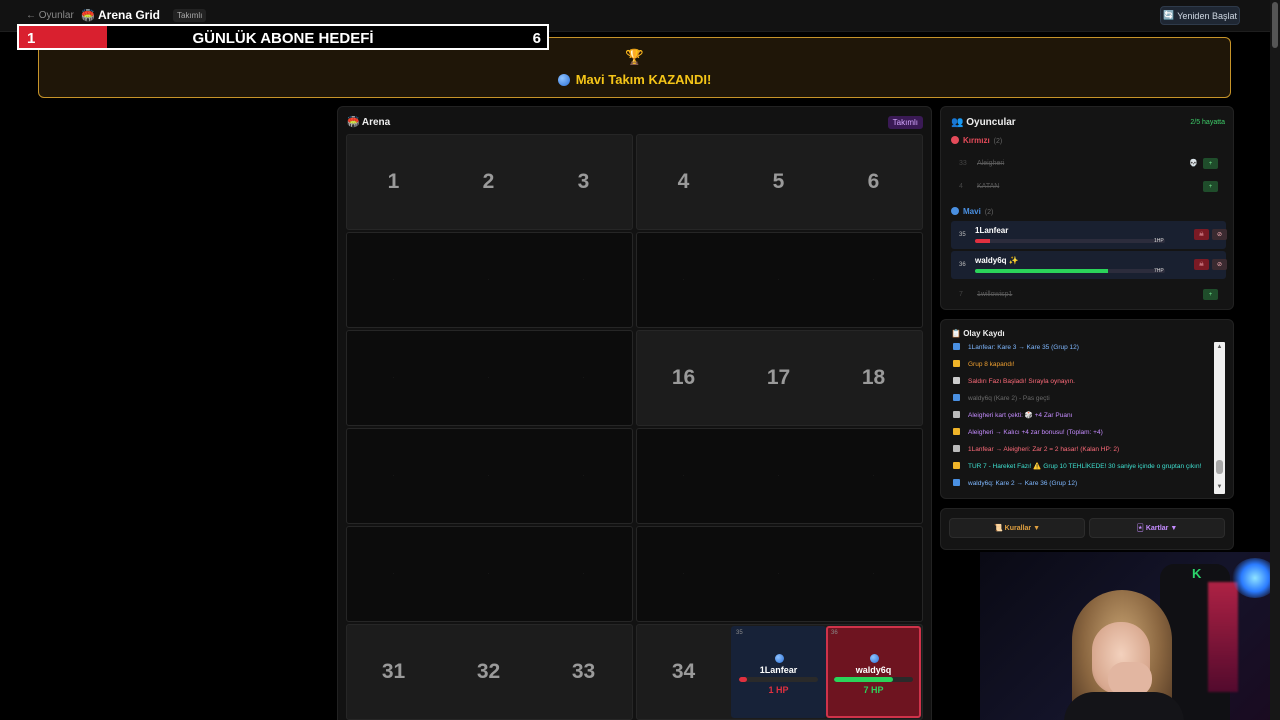 Image resolution: width=1280 pixels, height=720 pixels. I want to click on grid-cell-number: 2, so click(488, 181).